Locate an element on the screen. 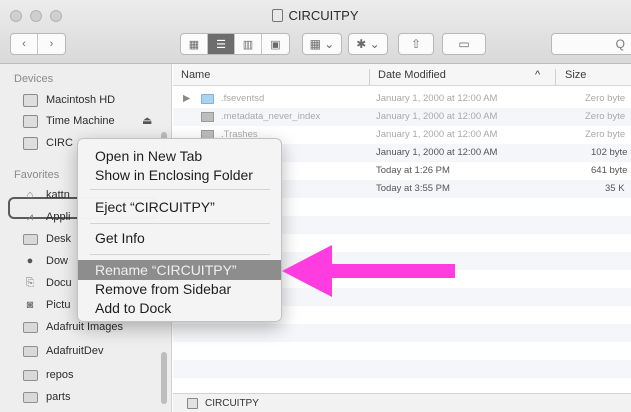 This screenshot has height=412, width=631. hard-drive-icon is located at coordinates (30, 100).